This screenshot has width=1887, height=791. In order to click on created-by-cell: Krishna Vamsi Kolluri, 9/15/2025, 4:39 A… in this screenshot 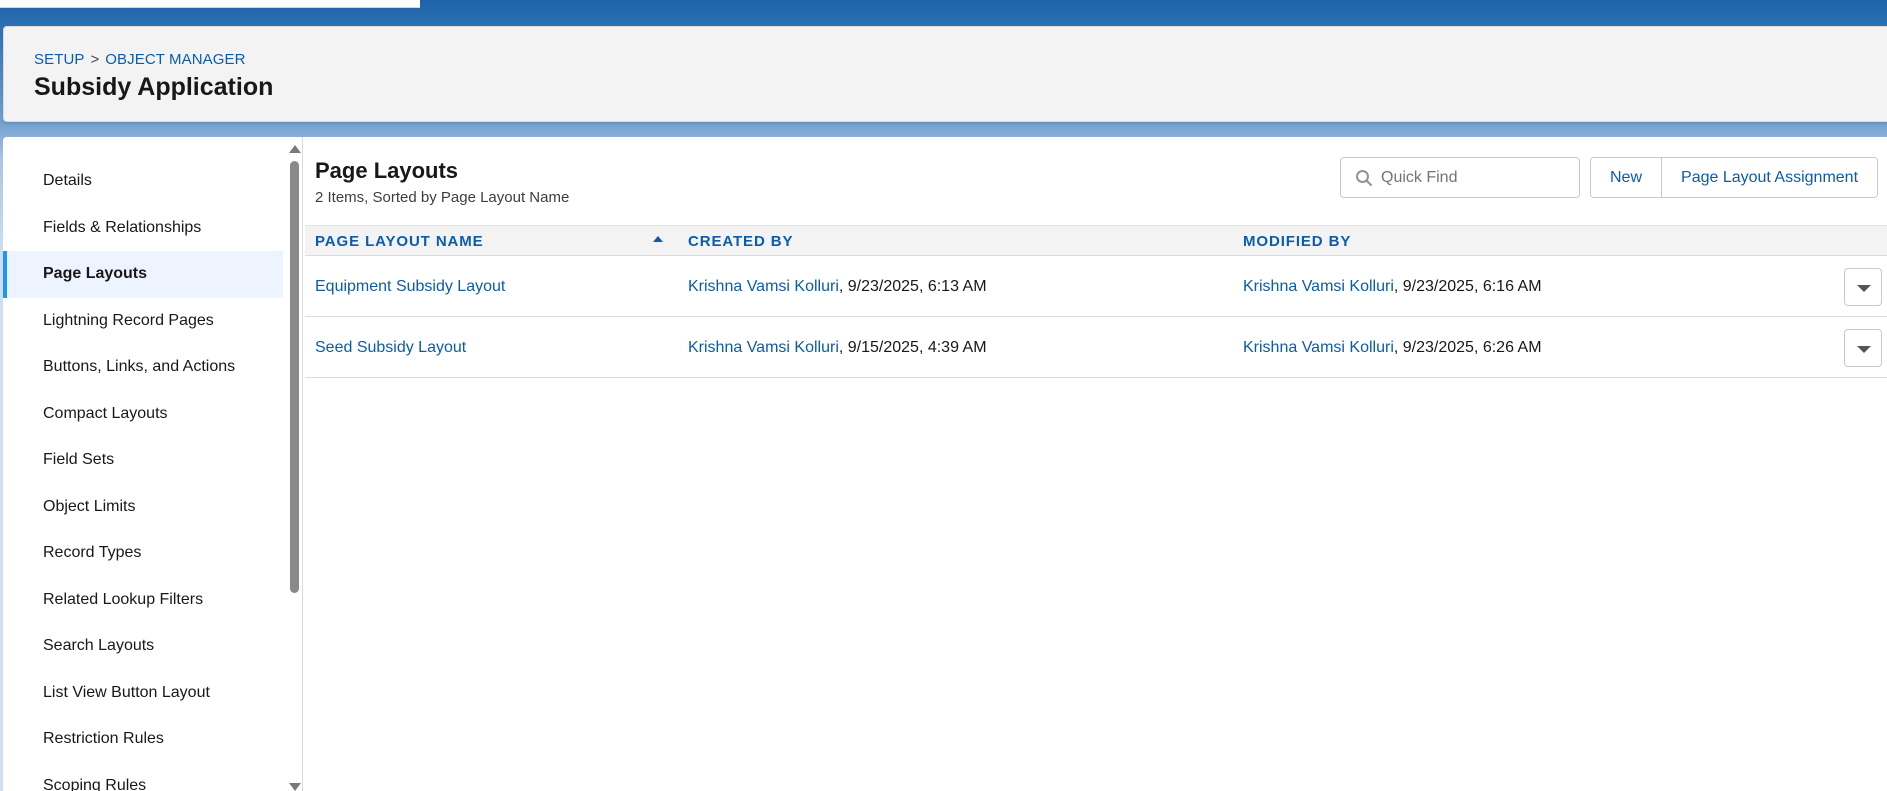, I will do `click(837, 347)`.